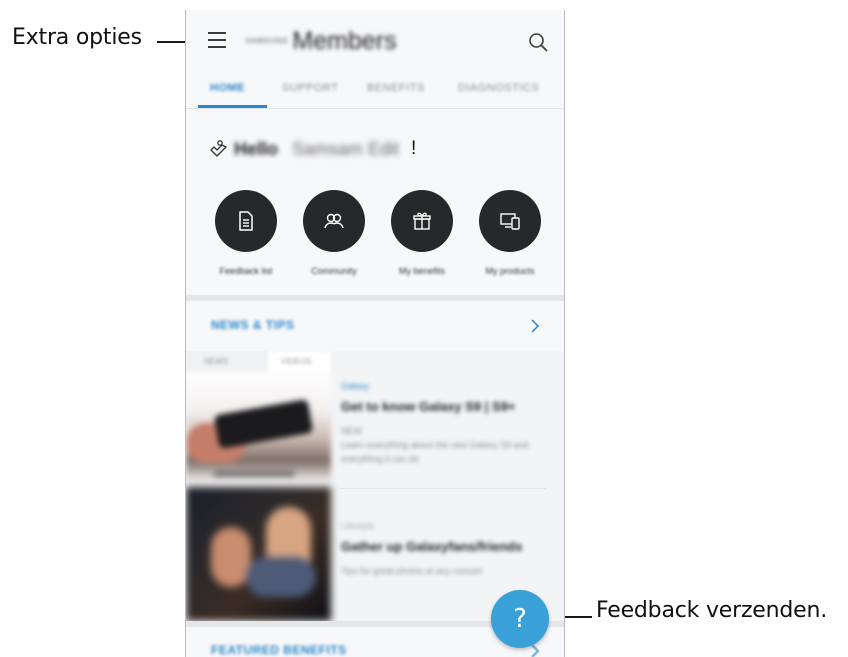 The width and height of the screenshot is (848, 657). I want to click on tab-bar: HOME SUPPORT BENEFITS DIAGNOSTICS, so click(375, 90).